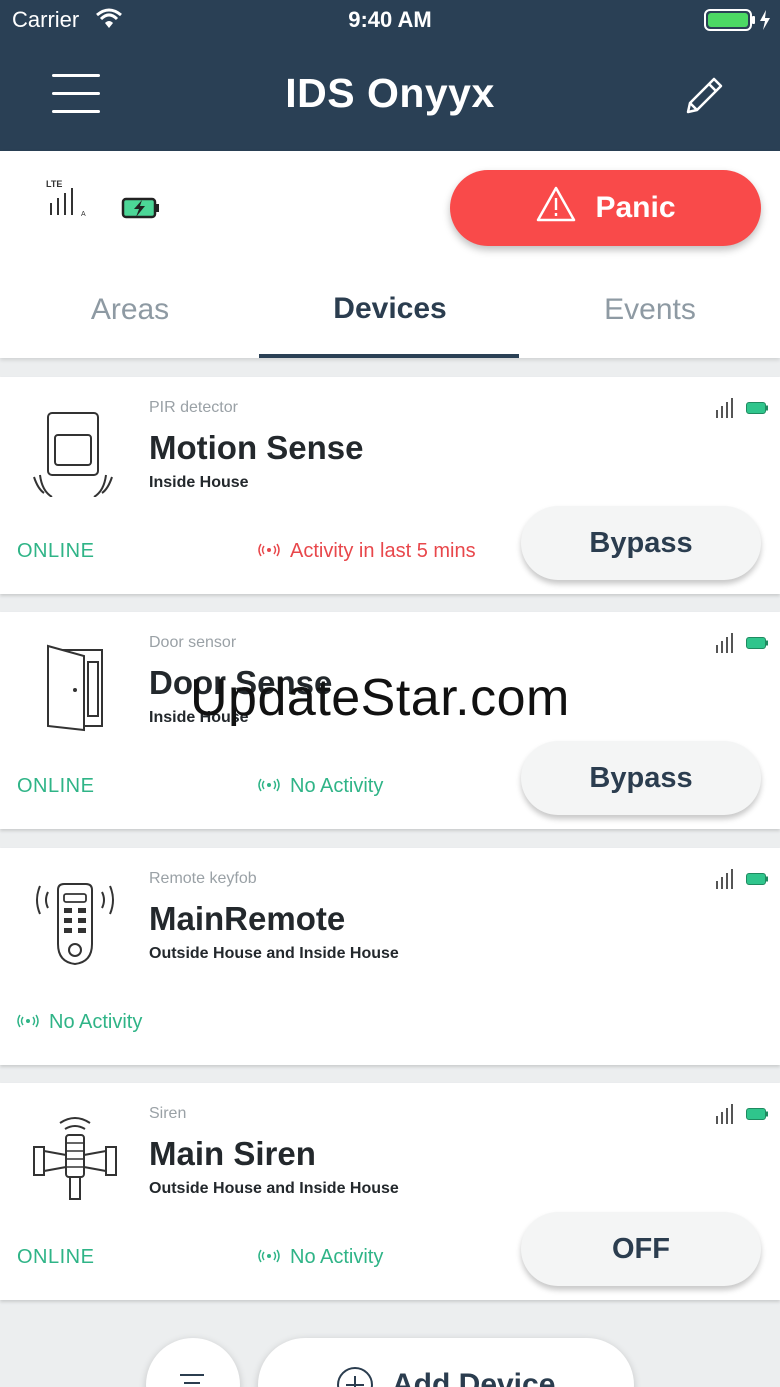 The height and width of the screenshot is (1387, 780). I want to click on tab-bar: Areas Devices Events, so click(390, 319).